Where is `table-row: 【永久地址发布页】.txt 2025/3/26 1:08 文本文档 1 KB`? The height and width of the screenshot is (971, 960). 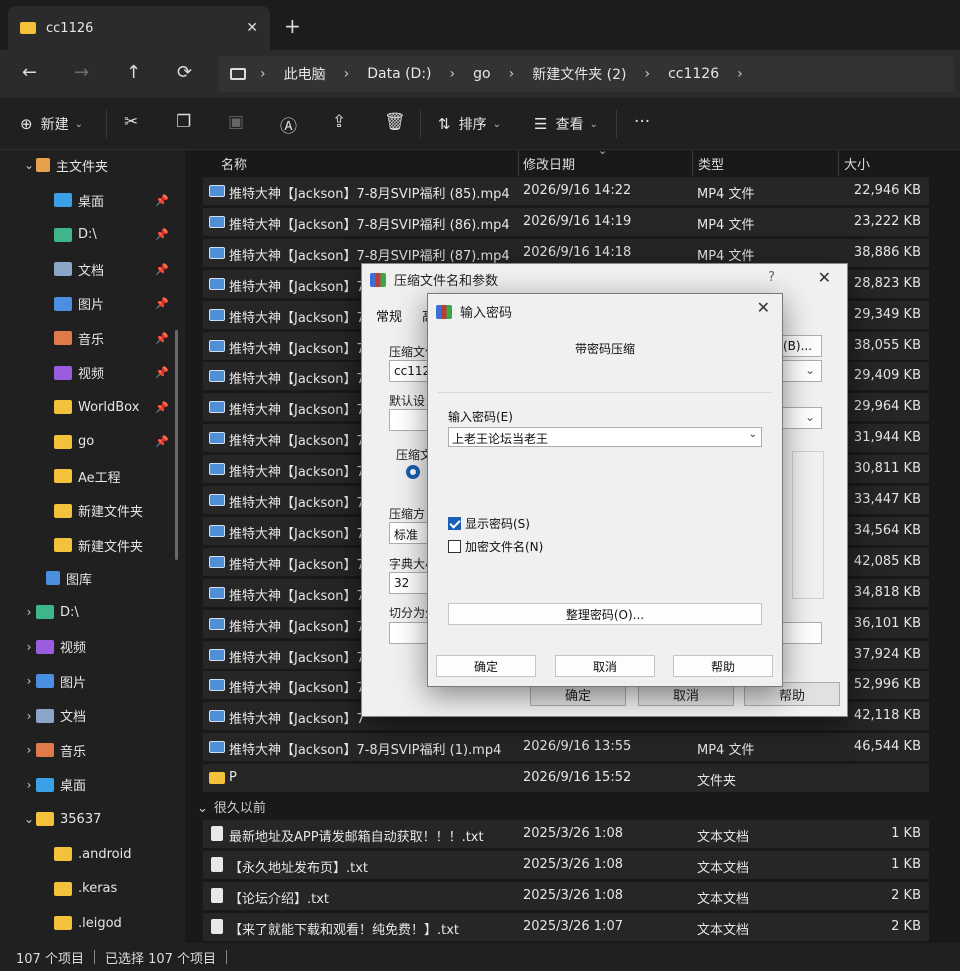
table-row: 【永久地址发布页】.txt 2025/3/26 1:08 文本文档 1 KB is located at coordinates (566, 864).